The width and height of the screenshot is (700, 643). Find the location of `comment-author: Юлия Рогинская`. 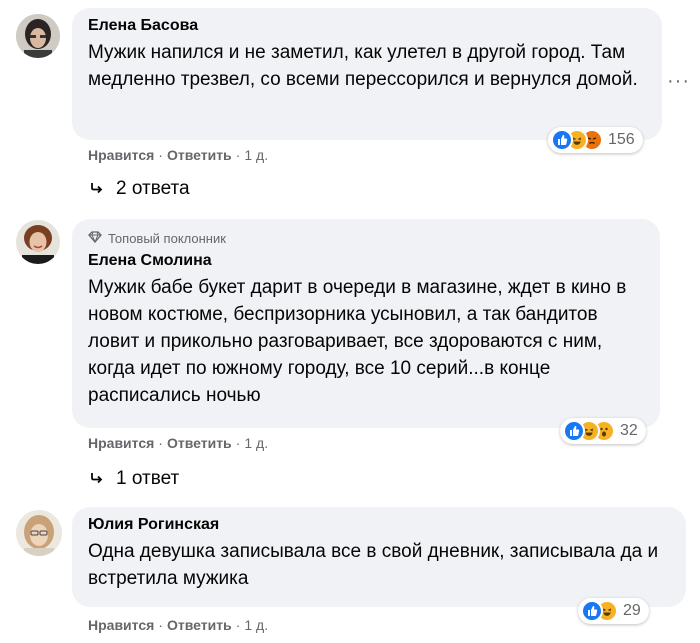

comment-author: Юлия Рогинская is located at coordinates (379, 525).